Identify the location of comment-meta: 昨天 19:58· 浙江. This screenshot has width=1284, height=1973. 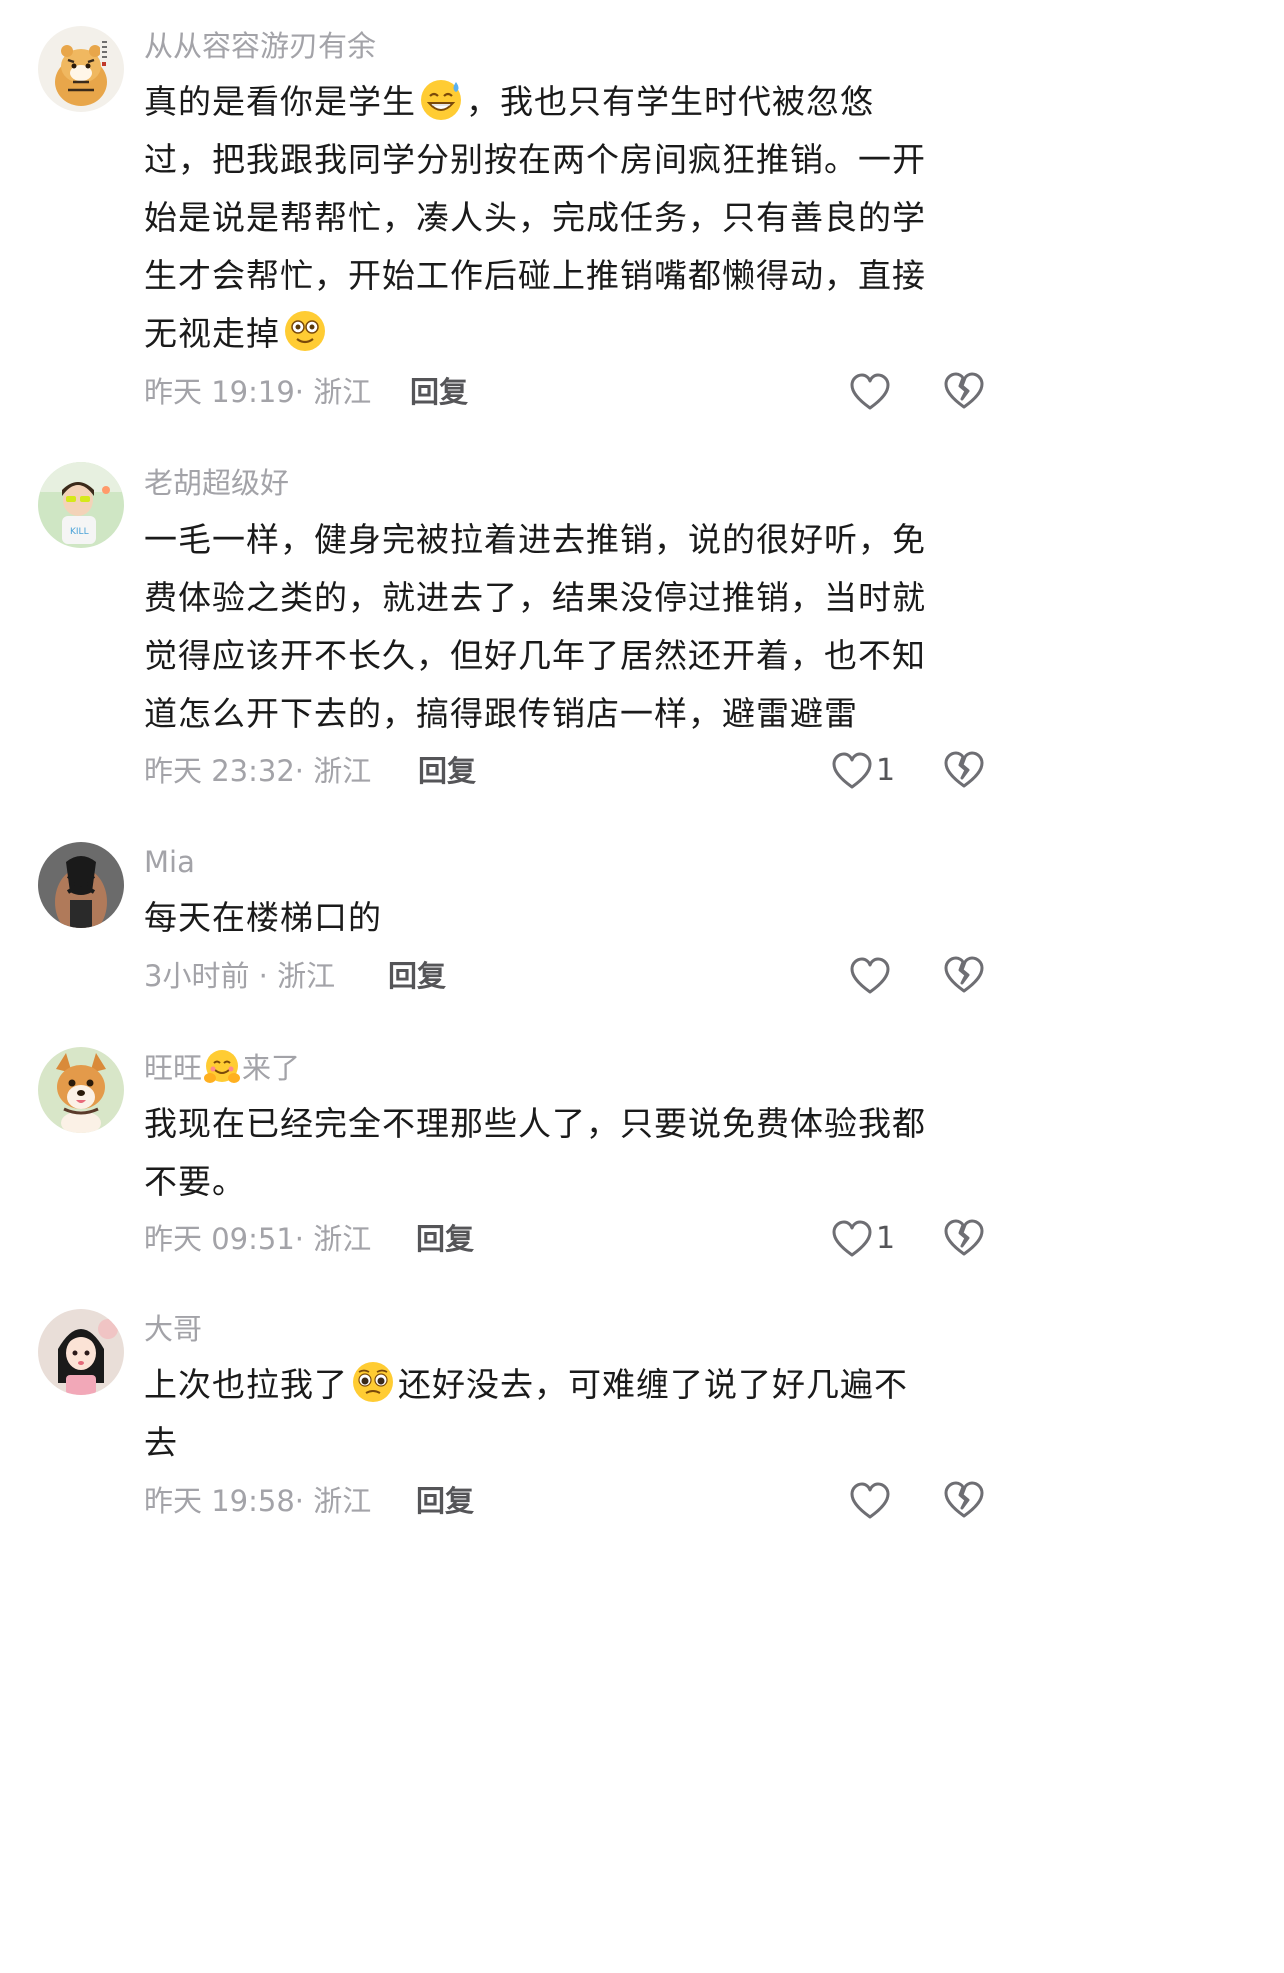
(257, 1501).